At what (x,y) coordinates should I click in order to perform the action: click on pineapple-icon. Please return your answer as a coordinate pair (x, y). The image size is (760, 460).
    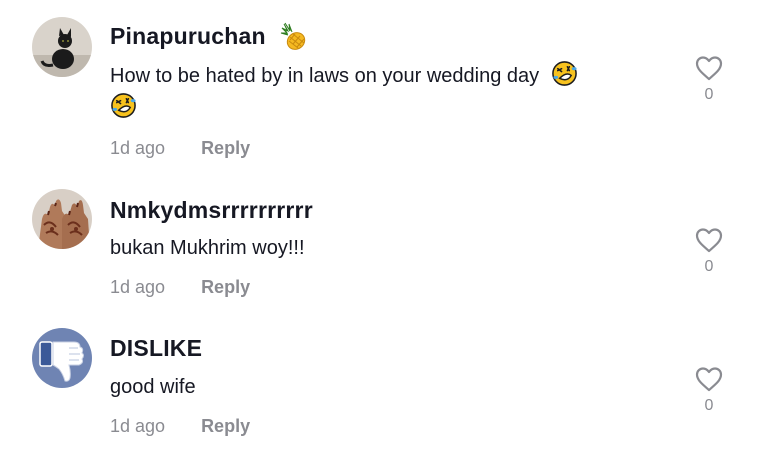
    Looking at the image, I should click on (292, 36).